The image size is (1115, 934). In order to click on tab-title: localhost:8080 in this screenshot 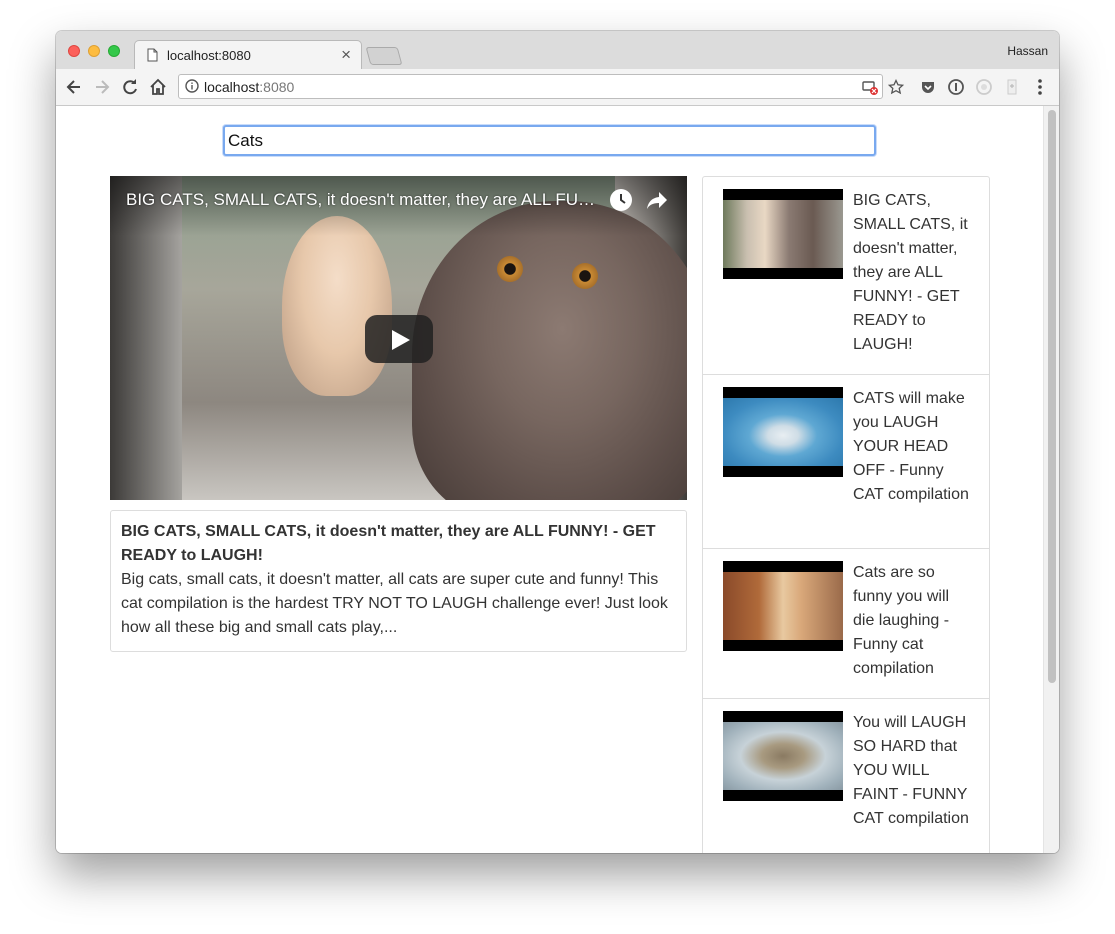, I will do `click(209, 55)`.